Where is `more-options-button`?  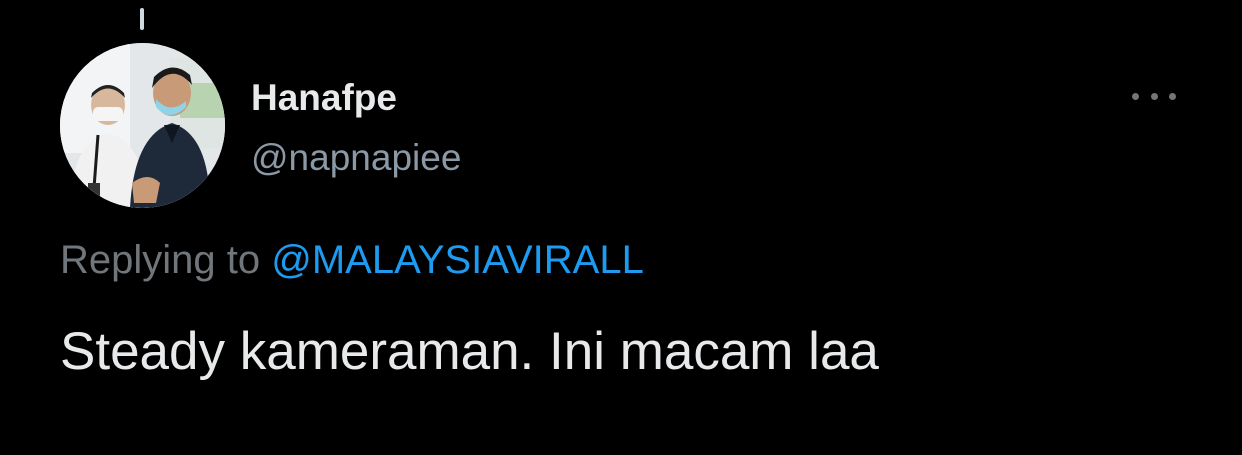 more-options-button is located at coordinates (1154, 96).